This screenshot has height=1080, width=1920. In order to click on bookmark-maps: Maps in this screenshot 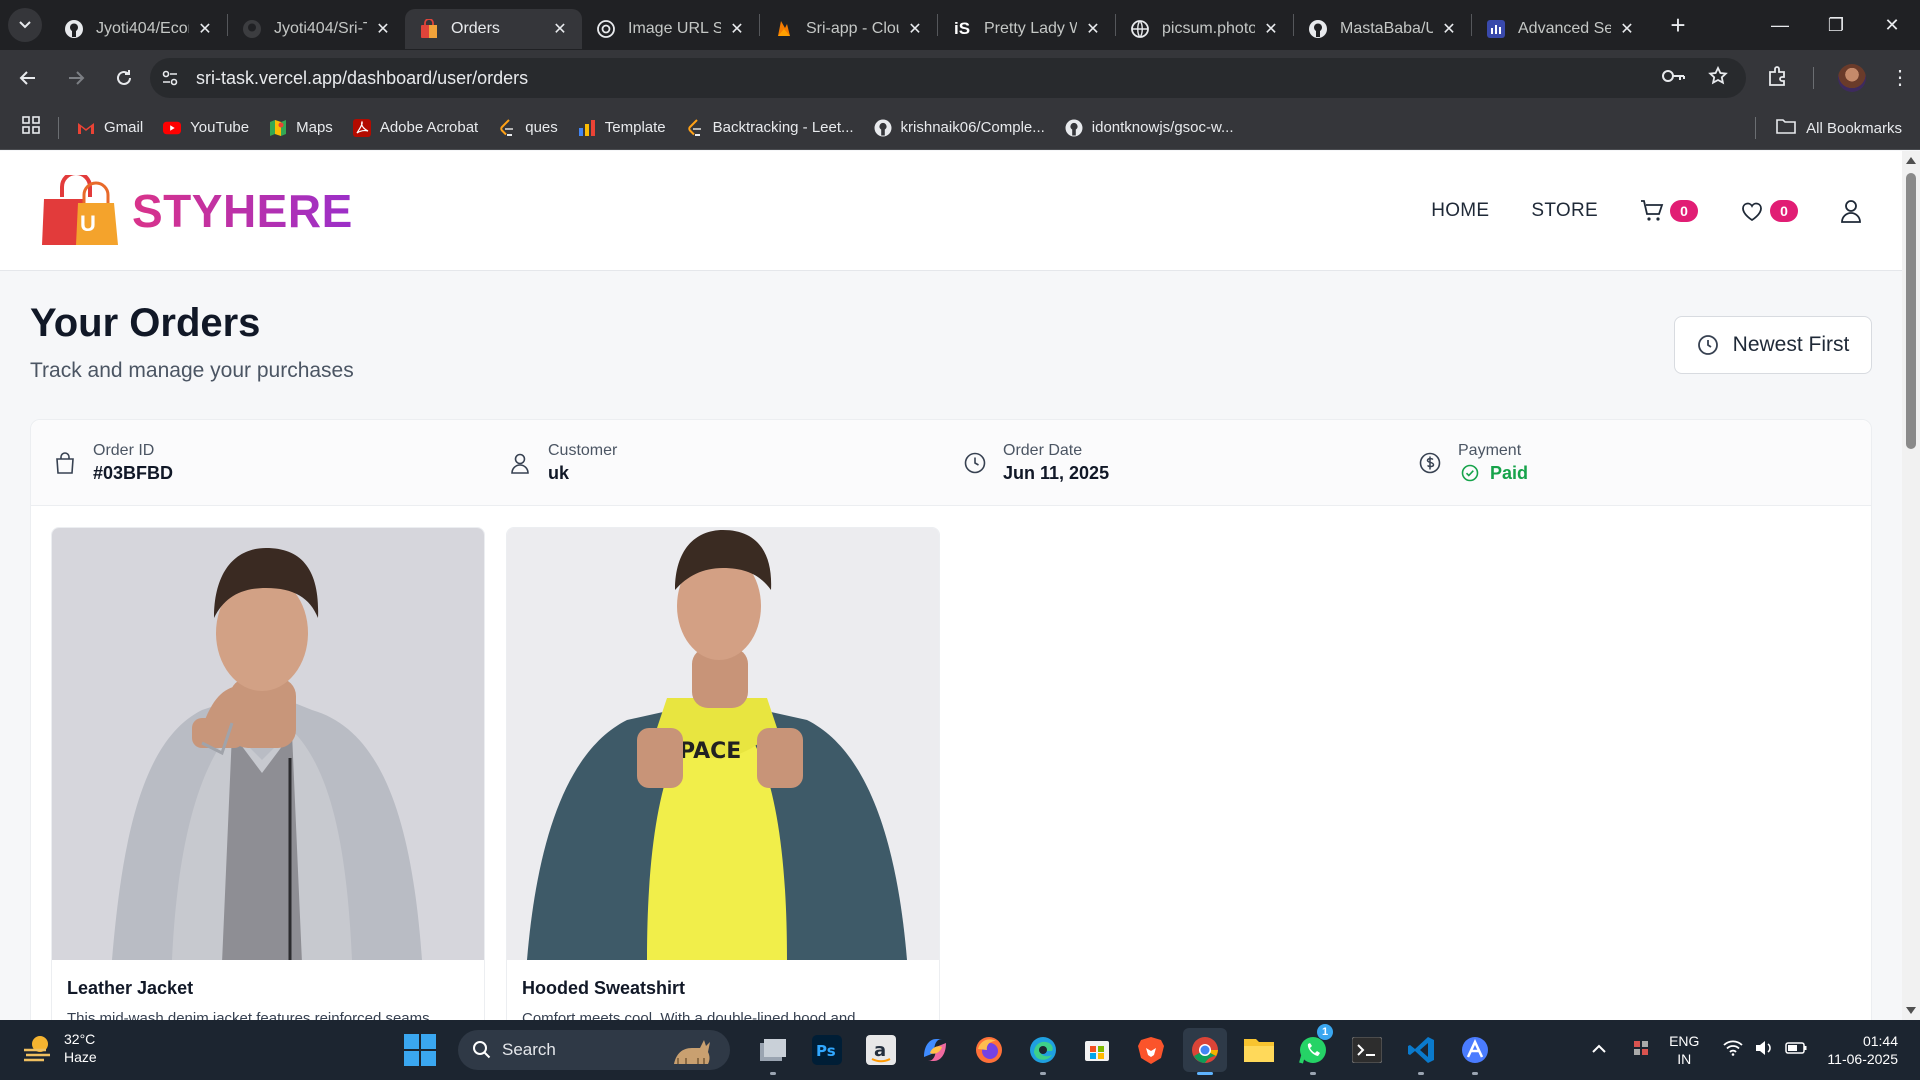, I will do `click(301, 128)`.